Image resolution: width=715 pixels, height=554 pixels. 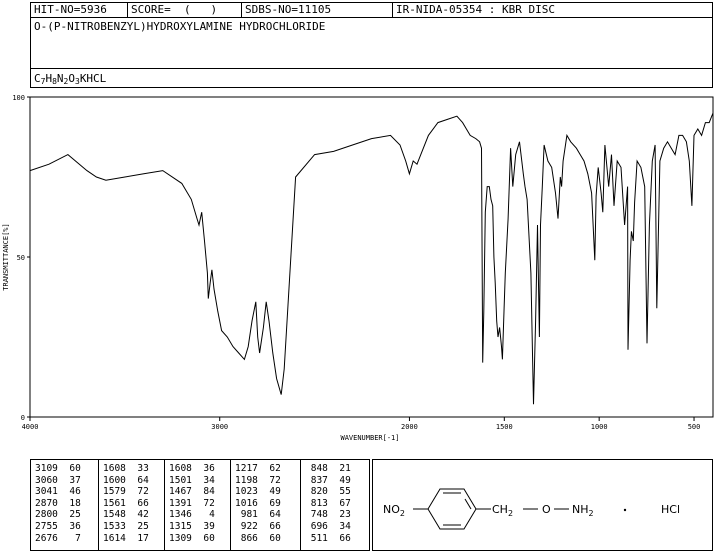 What do you see at coordinates (275, 503) in the screenshot?
I see `peak-transmittance: 69` at bounding box center [275, 503].